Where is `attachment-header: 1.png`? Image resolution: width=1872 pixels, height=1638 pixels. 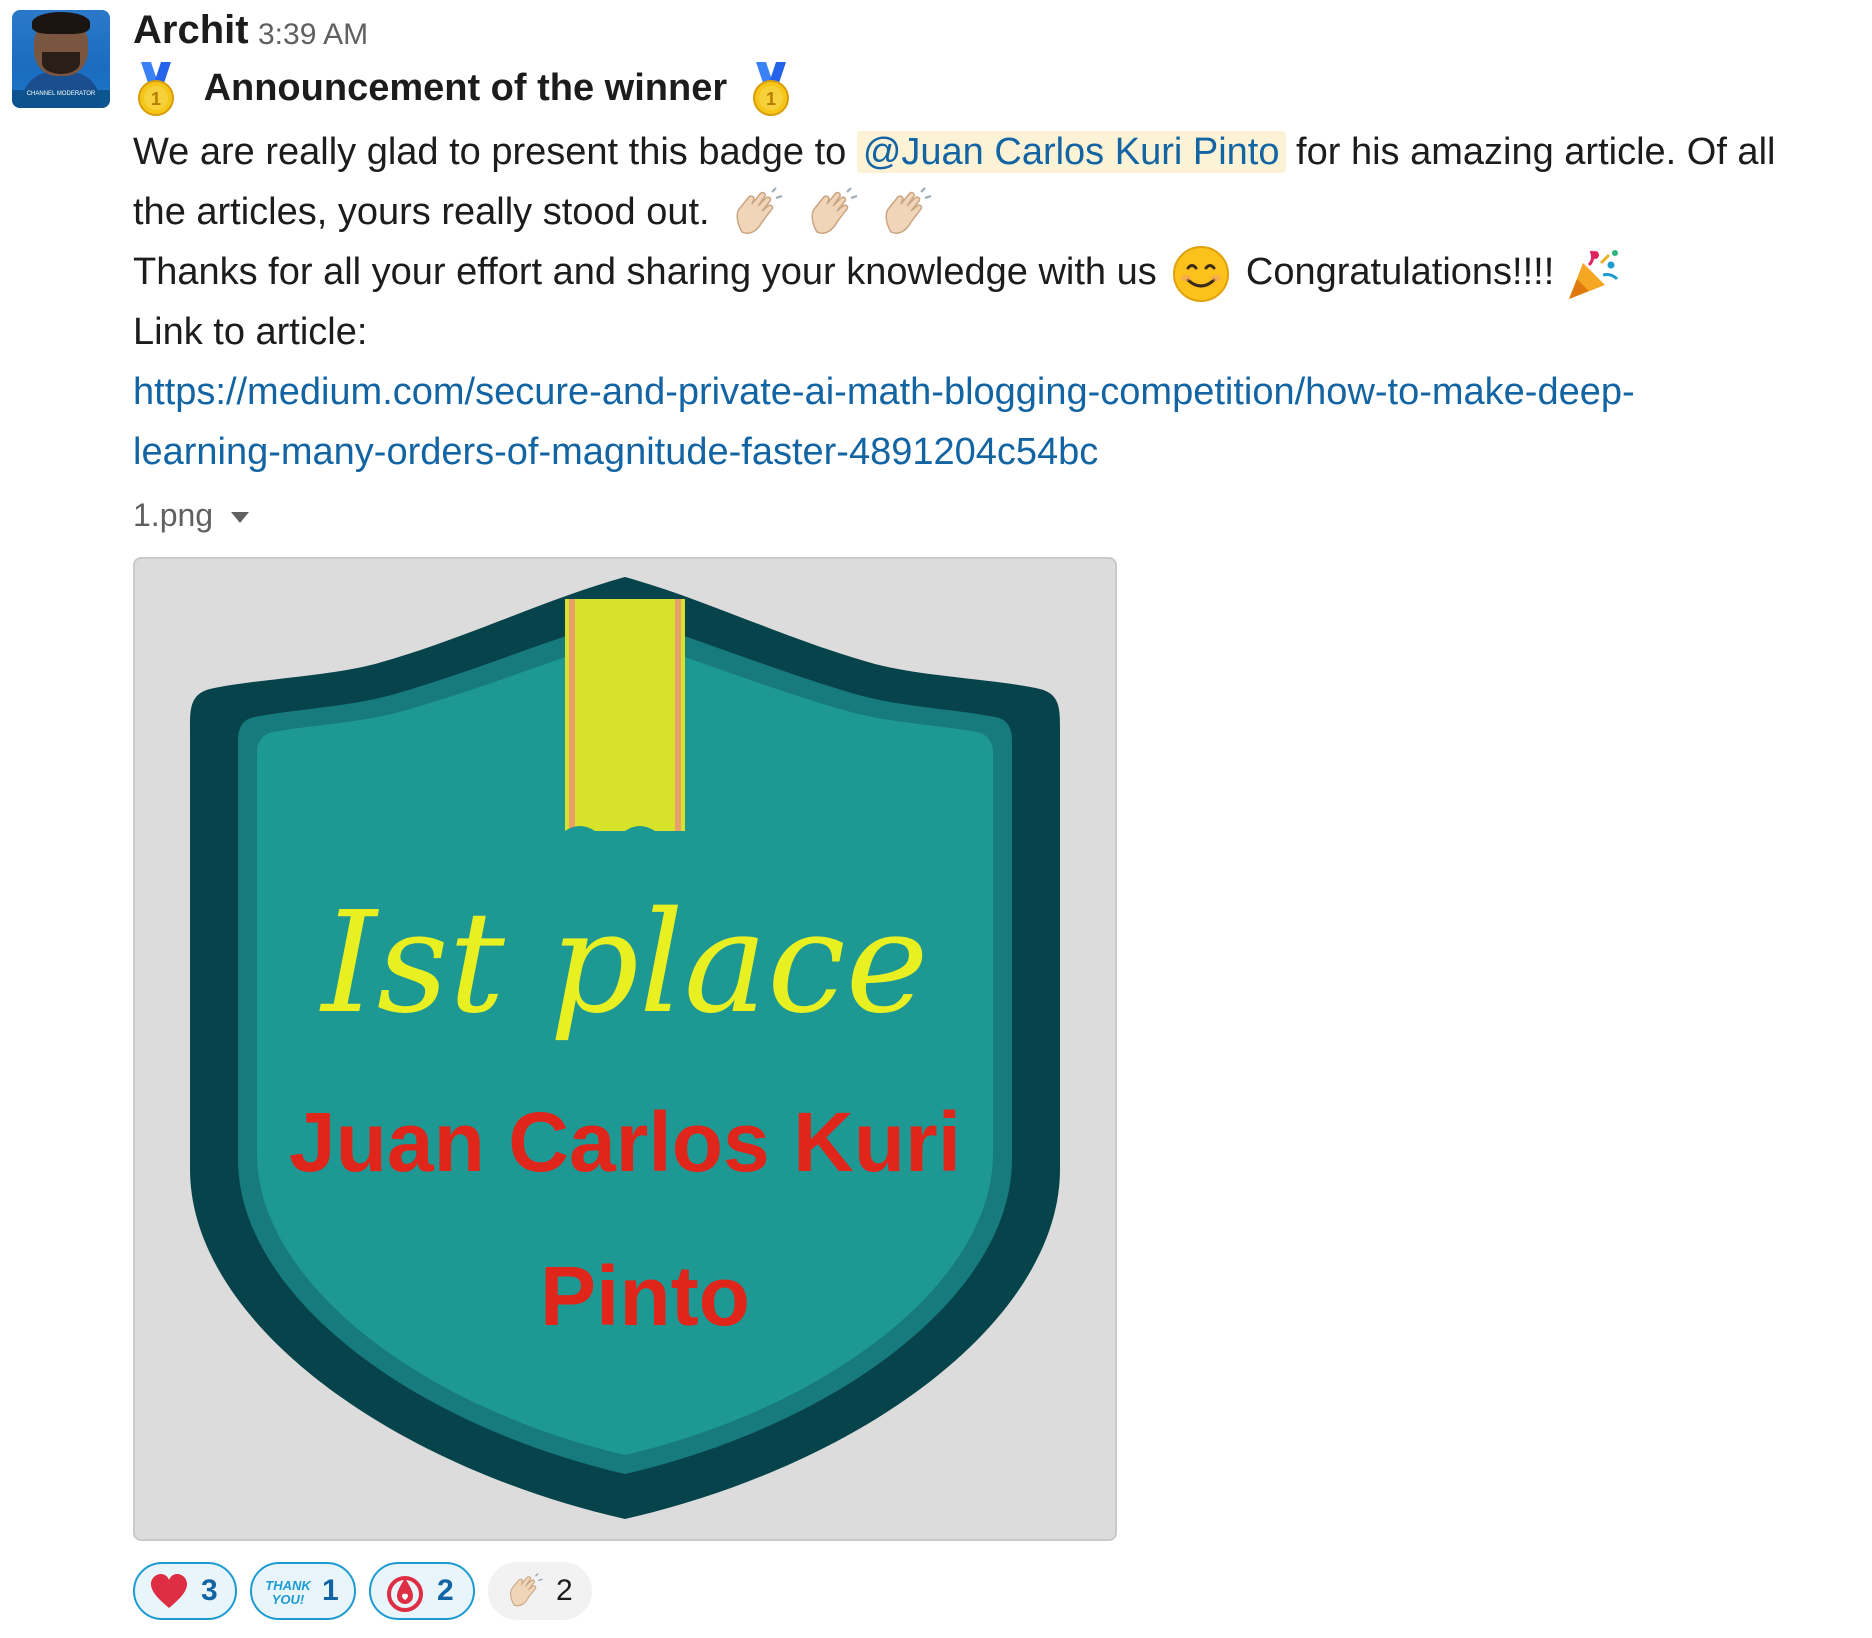
attachment-header: 1.png is located at coordinates (191, 515).